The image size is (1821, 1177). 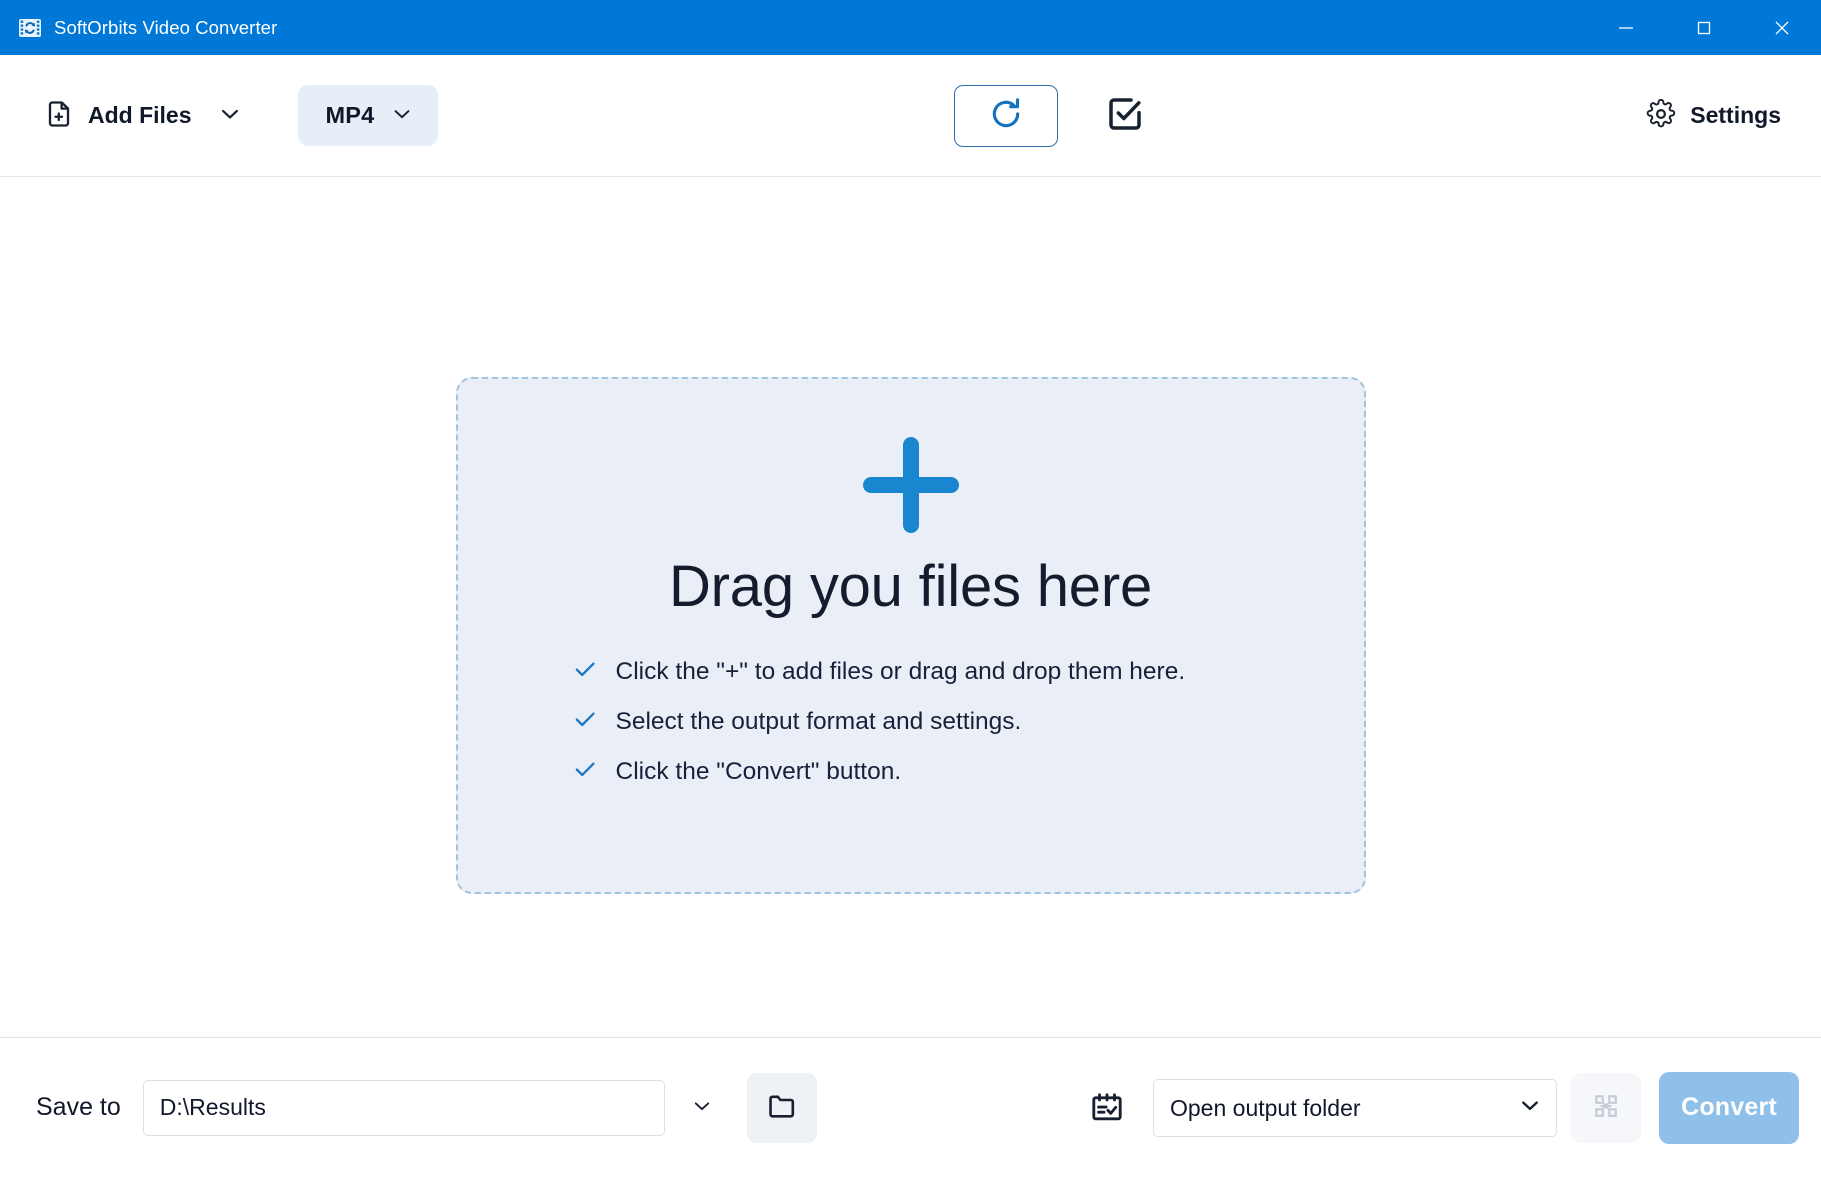 I want to click on select-all-button, so click(x=1125, y=116).